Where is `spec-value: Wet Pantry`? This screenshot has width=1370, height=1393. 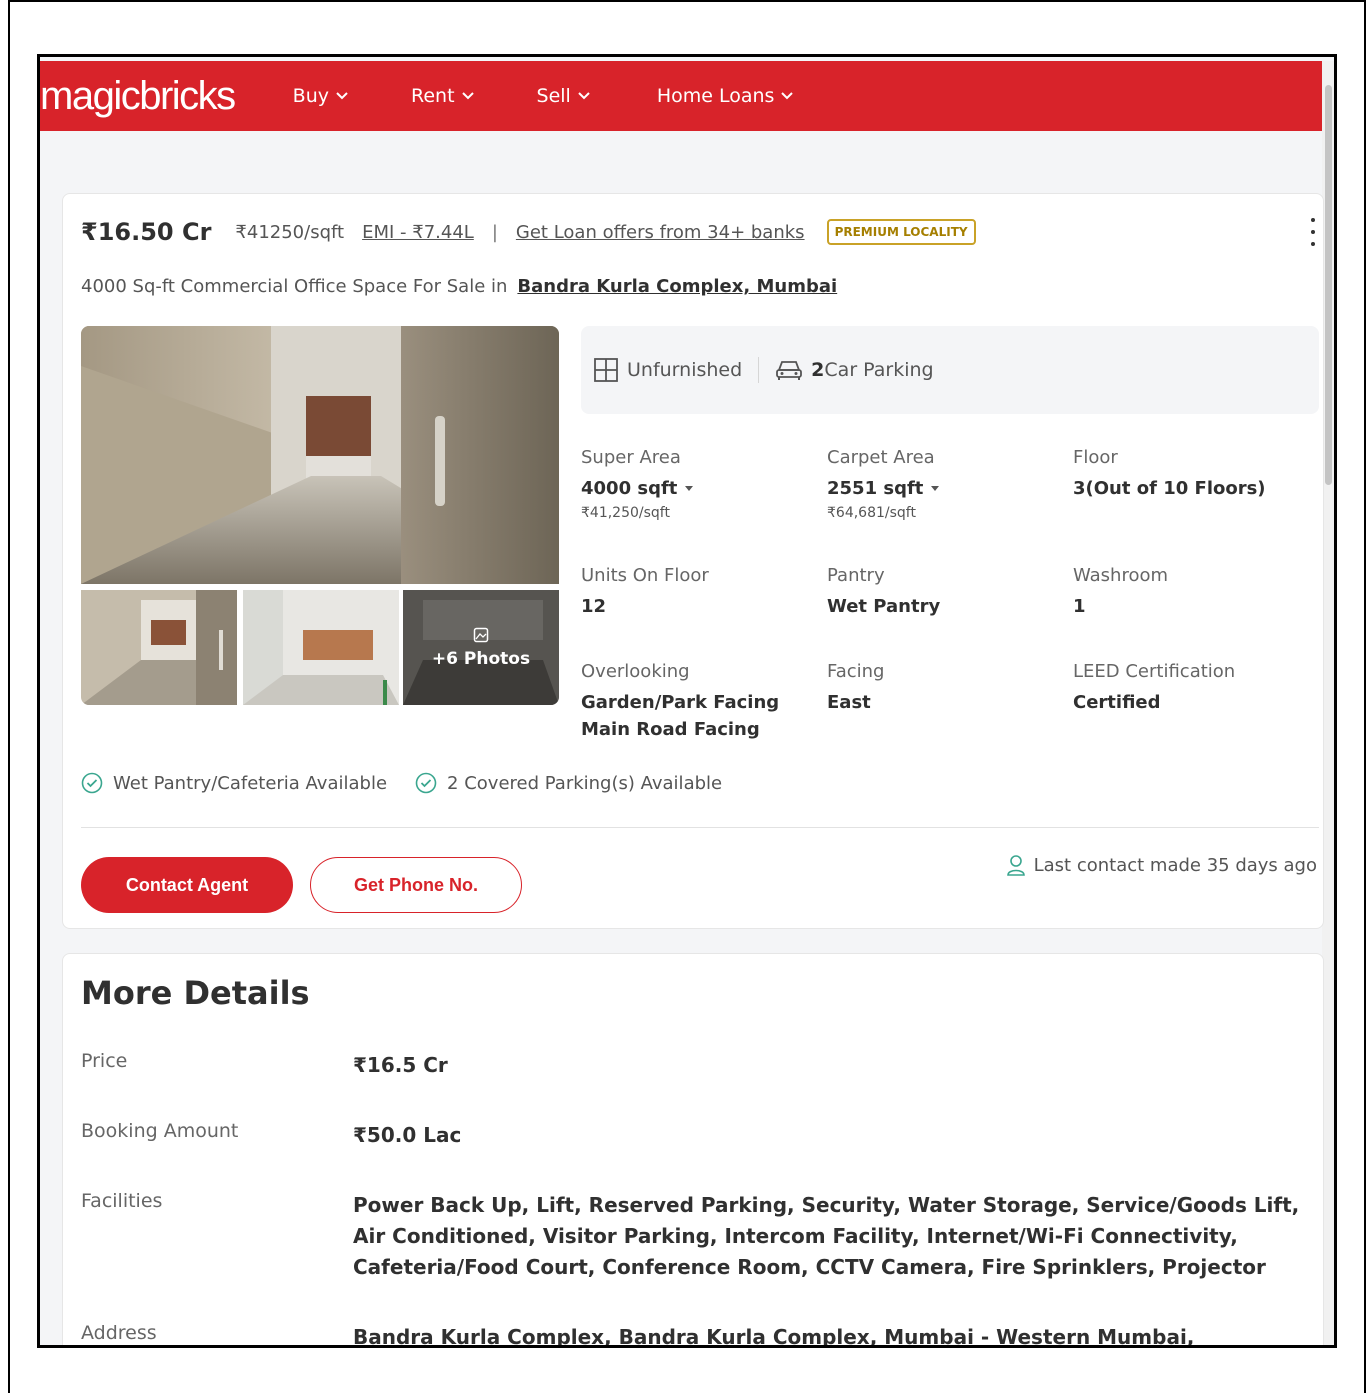
spec-value: Wet Pantry is located at coordinates (884, 606).